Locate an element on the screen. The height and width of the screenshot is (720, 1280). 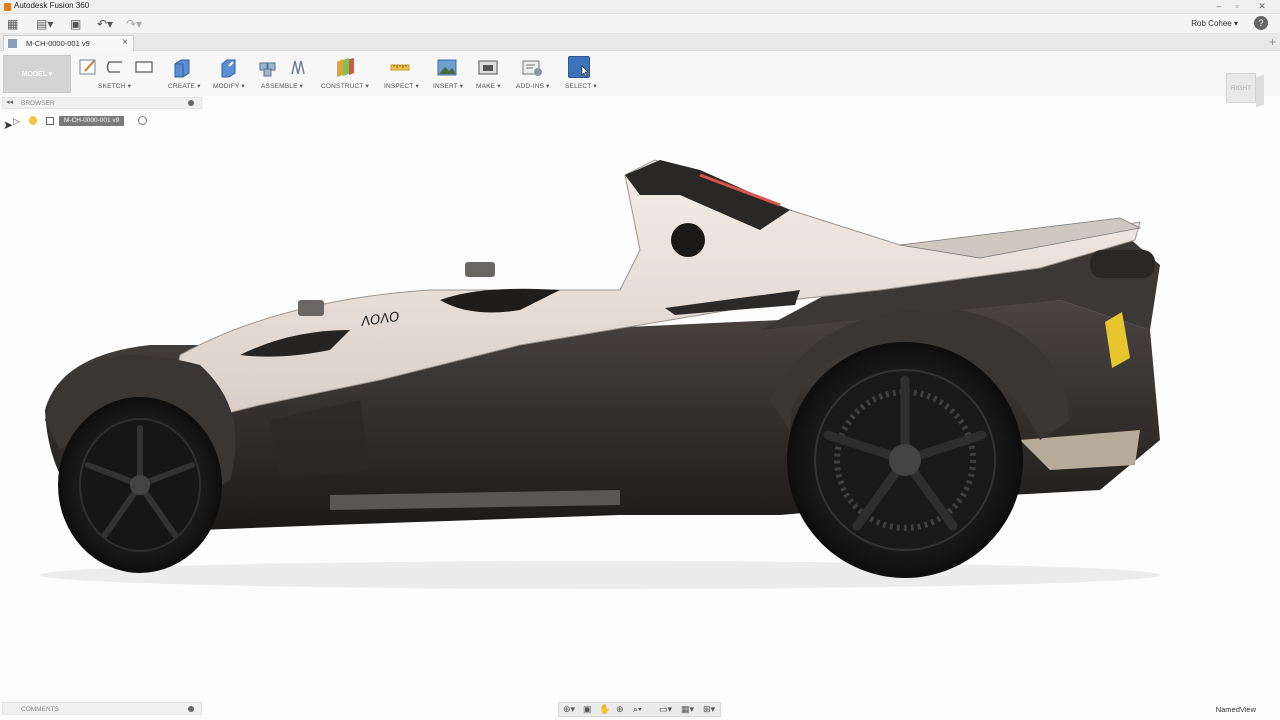
construct-menu: CONSTRUCT ▾ is located at coordinates (345, 86).